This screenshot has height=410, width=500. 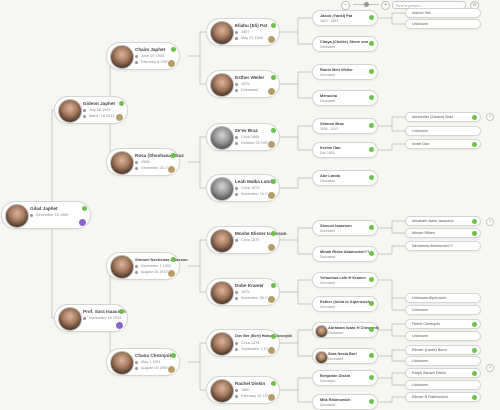 I want to click on person-card-small: Kreine Dan Dec 1903, so click(x=345, y=150).